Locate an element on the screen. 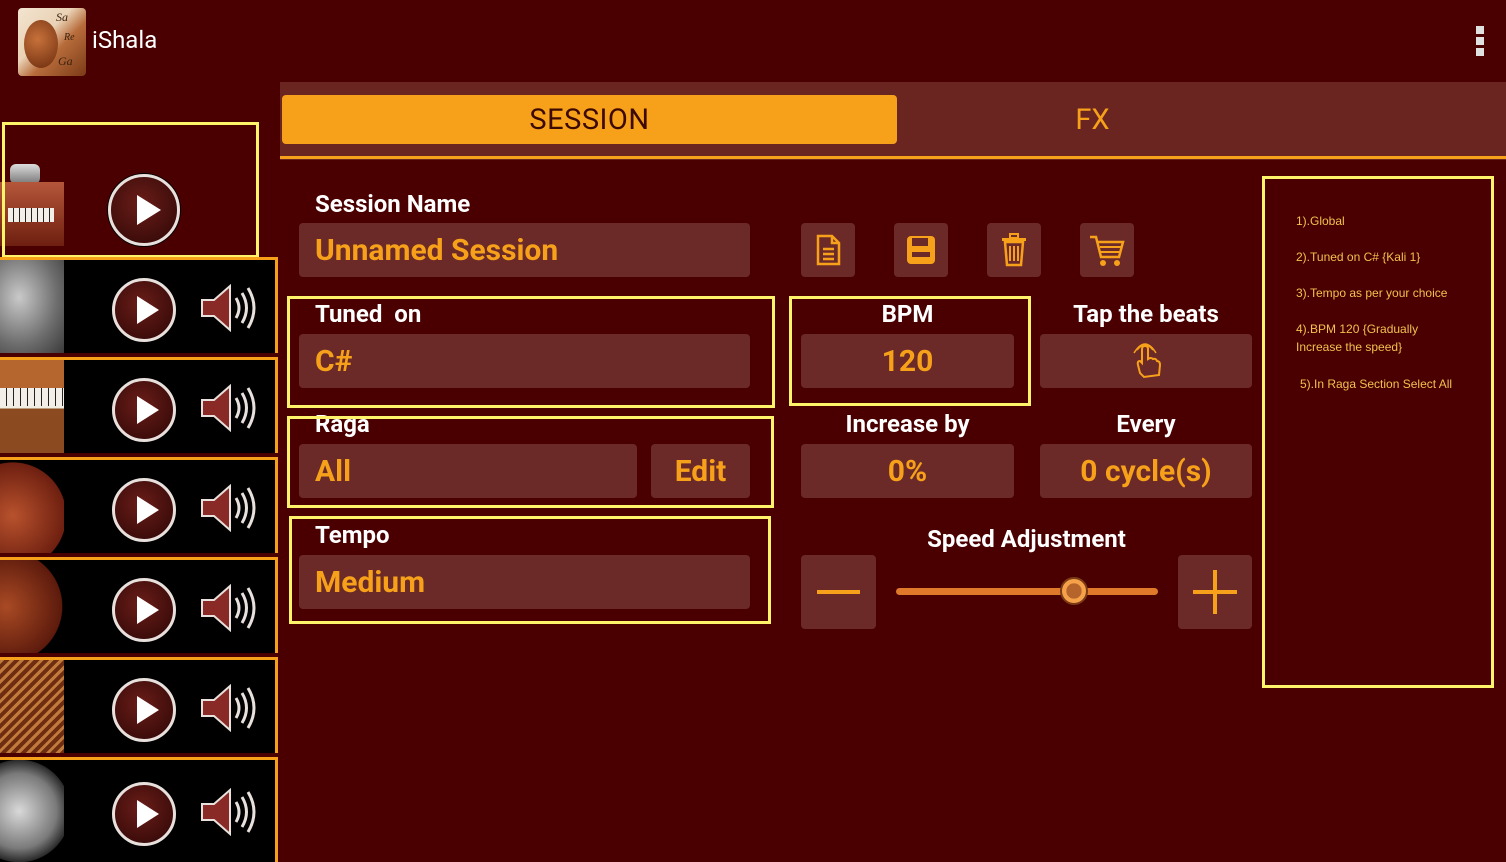 This screenshot has width=1506, height=862. tabla-image is located at coordinates (32, 306).